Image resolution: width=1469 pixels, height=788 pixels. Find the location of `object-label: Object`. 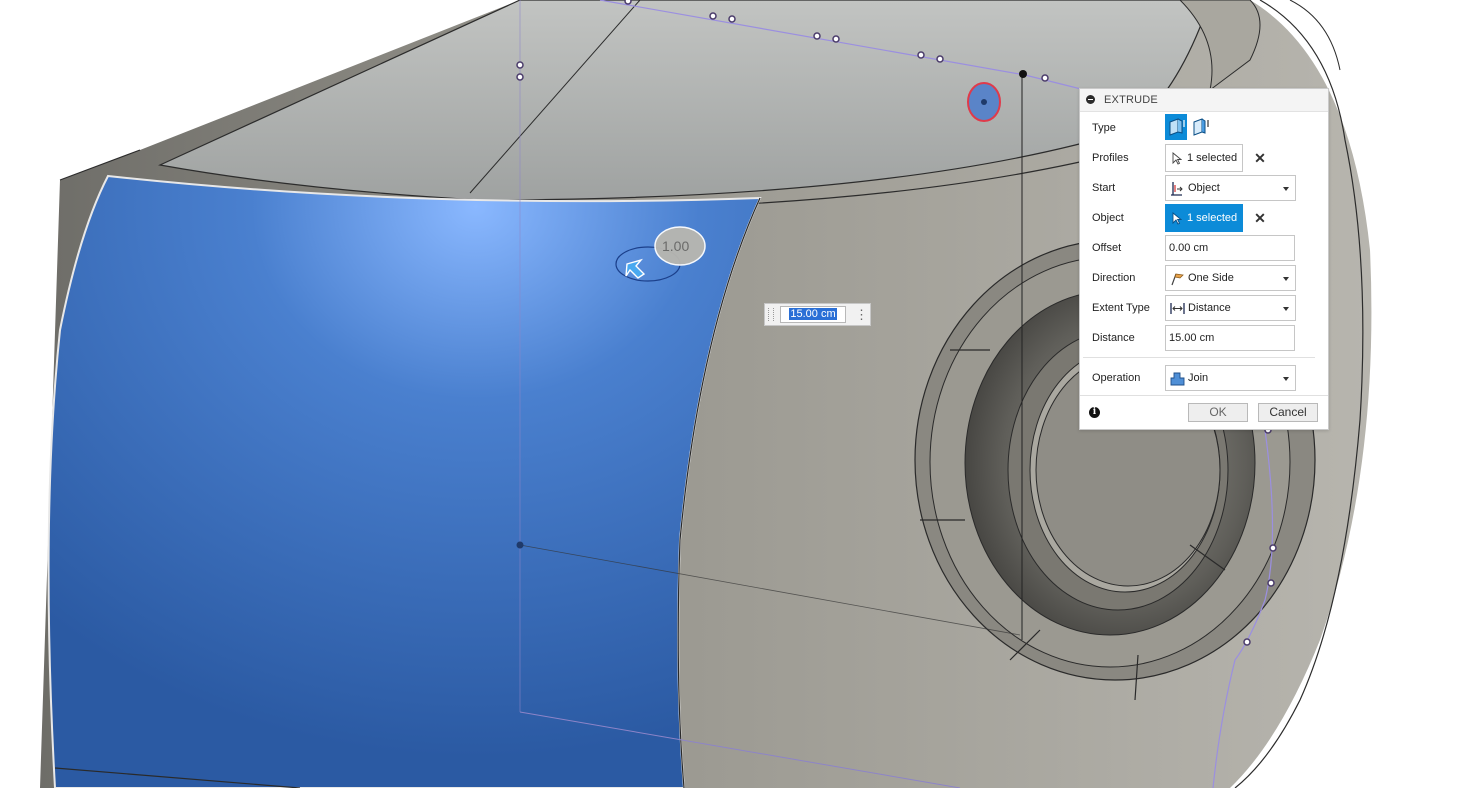

object-label: Object is located at coordinates (1108, 218).